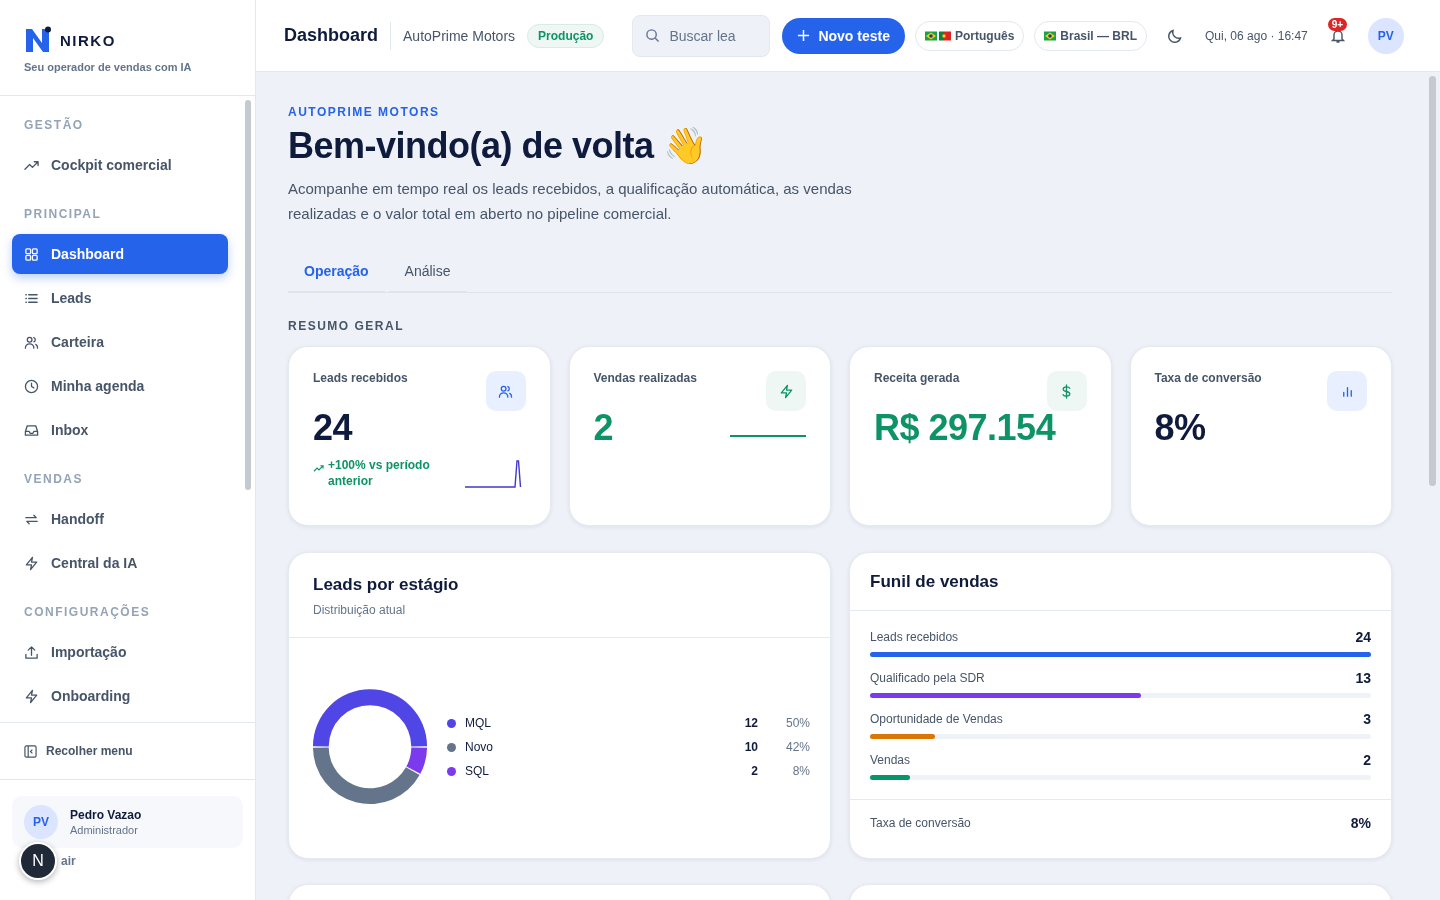 This screenshot has width=1440, height=900. Describe the element at coordinates (917, 378) in the screenshot. I see `stat-label: Receita gerada` at that location.